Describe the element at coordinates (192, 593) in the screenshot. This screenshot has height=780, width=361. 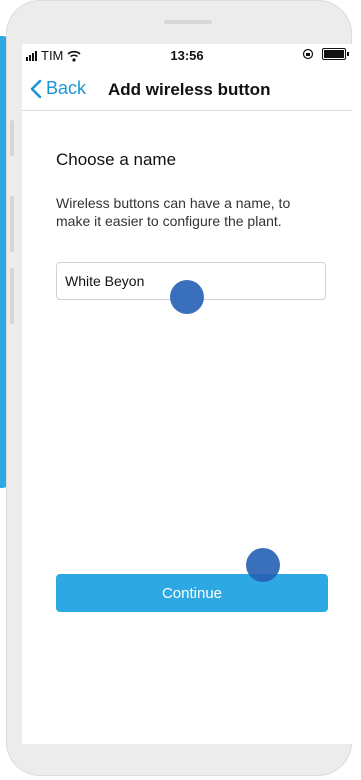
I see `continue-button: Continue` at that location.